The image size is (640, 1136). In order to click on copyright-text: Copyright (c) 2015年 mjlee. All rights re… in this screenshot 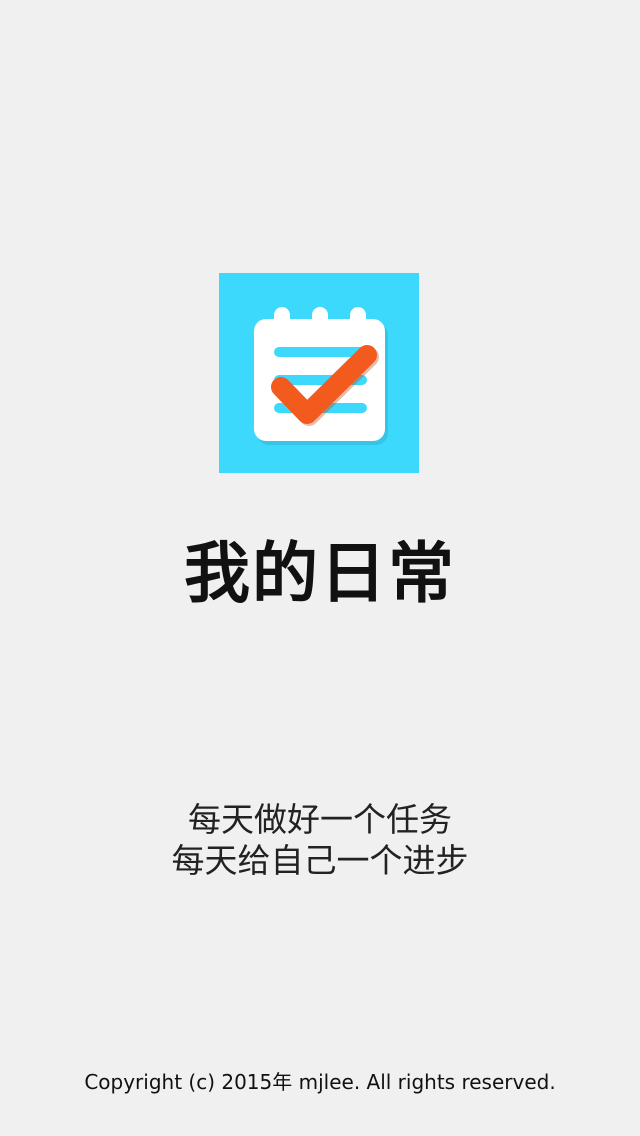, I will do `click(320, 1082)`.